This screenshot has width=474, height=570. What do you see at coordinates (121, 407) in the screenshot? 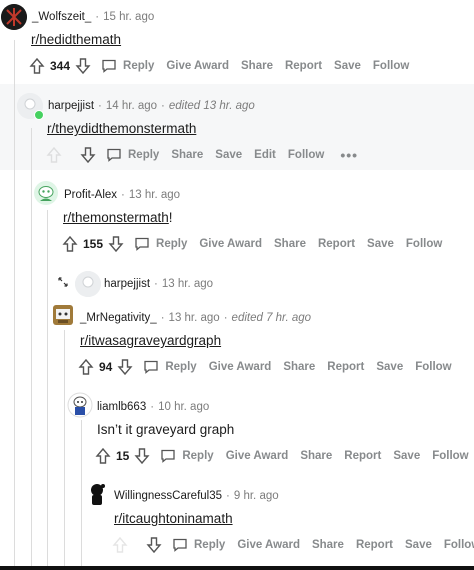
I see `username: liamlb663` at bounding box center [121, 407].